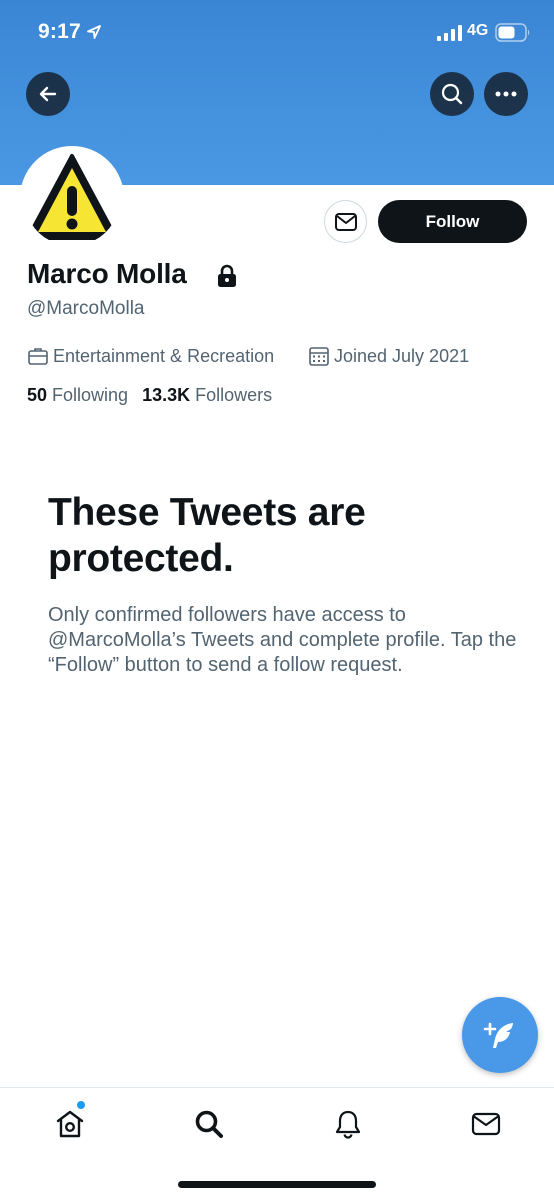  What do you see at coordinates (166, 395) in the screenshot?
I see `followers-count: 13.3K` at bounding box center [166, 395].